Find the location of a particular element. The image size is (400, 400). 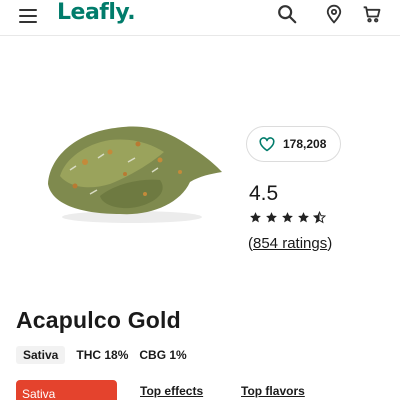

ratings-count-text: 854 ratings is located at coordinates (290, 243).